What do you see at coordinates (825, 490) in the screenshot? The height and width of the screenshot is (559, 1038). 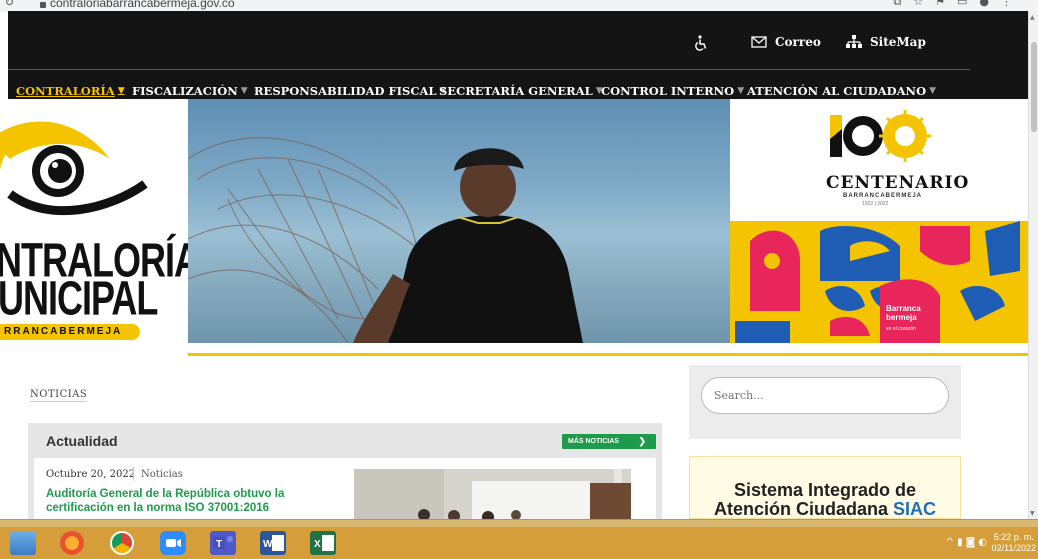 I see `siac-line1: Sistema Integrado de` at bounding box center [825, 490].